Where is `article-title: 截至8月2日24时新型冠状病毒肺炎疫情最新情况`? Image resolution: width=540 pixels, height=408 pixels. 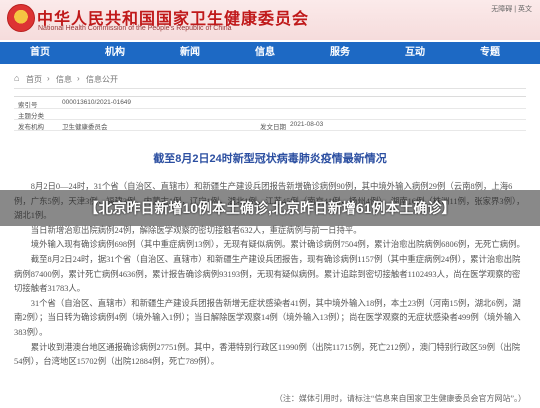
article-title: 截至8月2日24时新型冠状病毒肺炎疫情最新情况 is located at coordinates (270, 159).